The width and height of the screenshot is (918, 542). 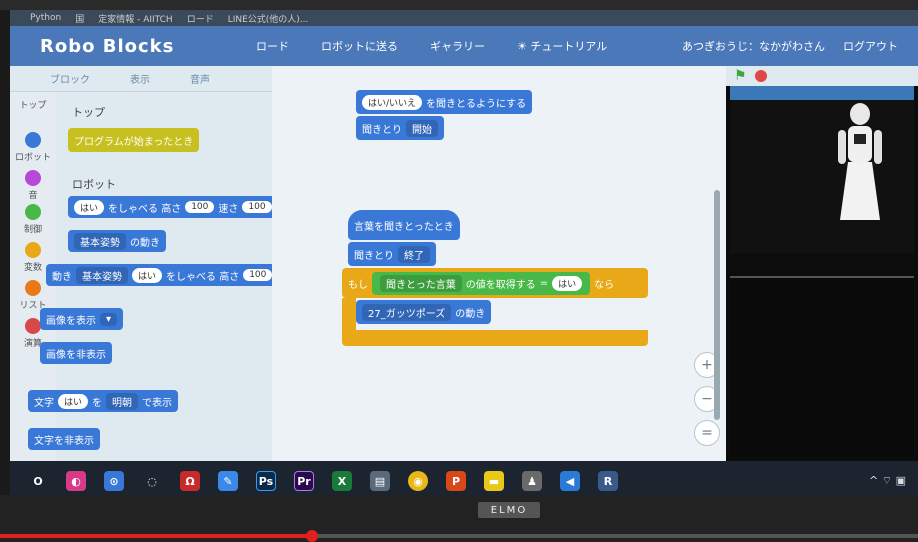 What do you see at coordinates (88, 112) in the screenshot?
I see `flyout-title-top: トップ` at bounding box center [88, 112].